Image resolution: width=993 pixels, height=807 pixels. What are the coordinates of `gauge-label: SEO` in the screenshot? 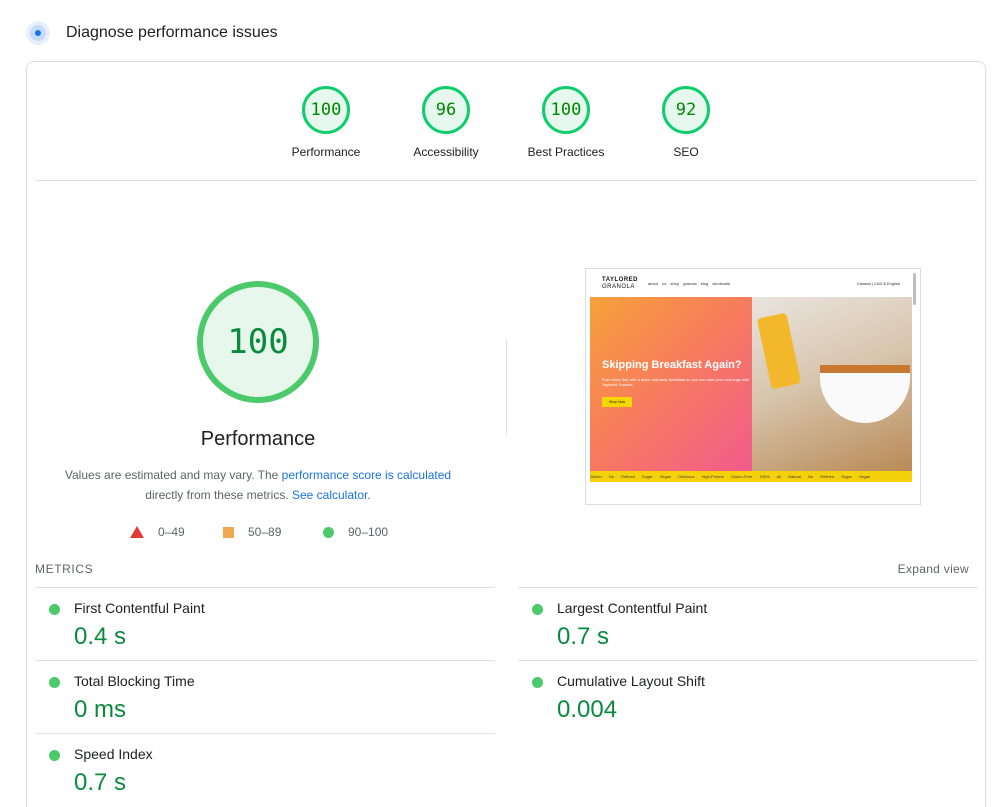 It's located at (686, 152).